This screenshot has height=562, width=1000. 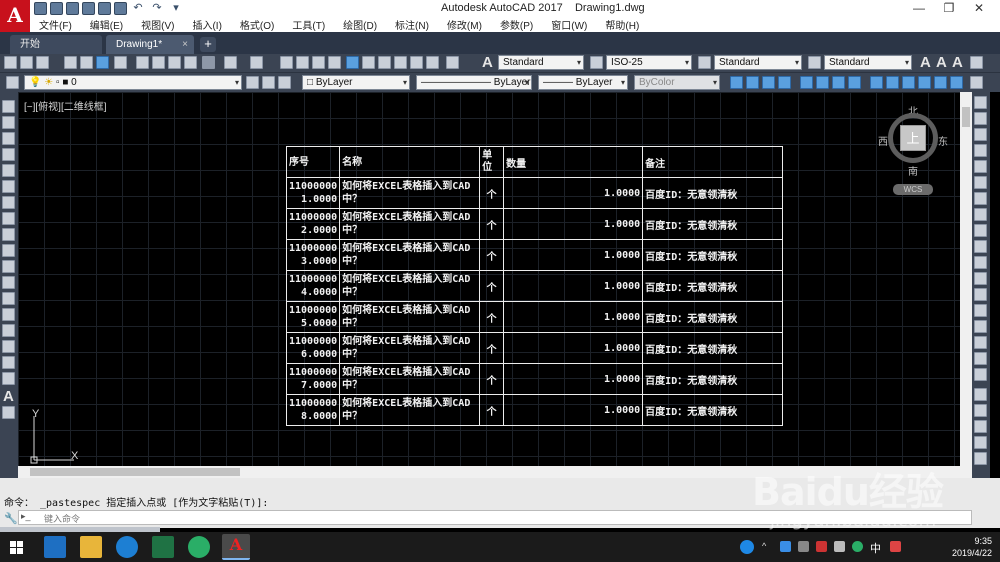 What do you see at coordinates (919, 8) in the screenshot?
I see `minimize-button: —` at bounding box center [919, 8].